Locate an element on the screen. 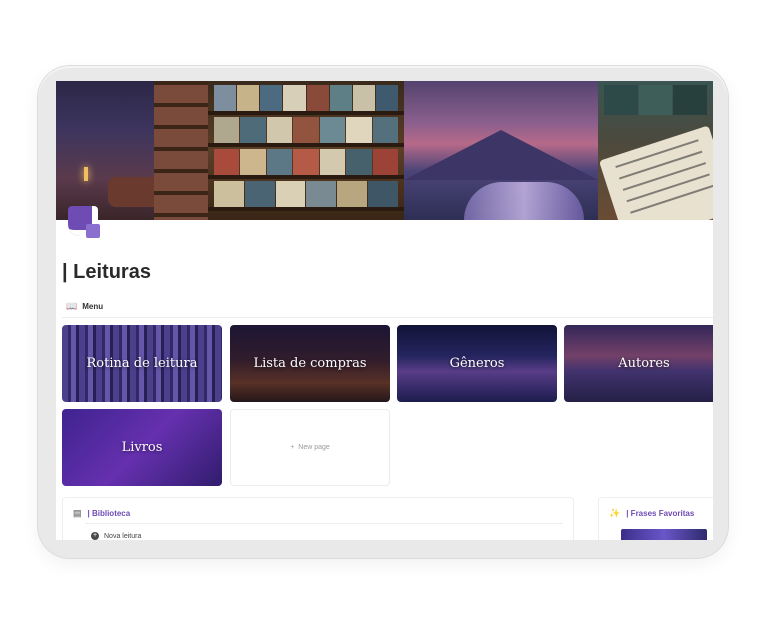  gallery-card-rotina-de-leitura: Rotina de leitura is located at coordinates (142, 363).